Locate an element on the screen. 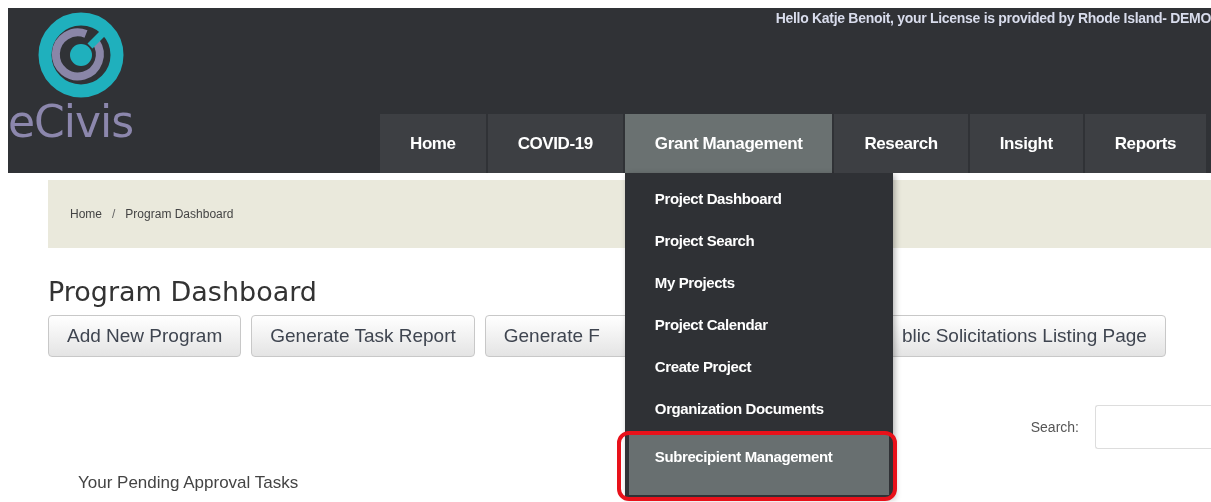  logo-text: eCivis is located at coordinates (71, 122).